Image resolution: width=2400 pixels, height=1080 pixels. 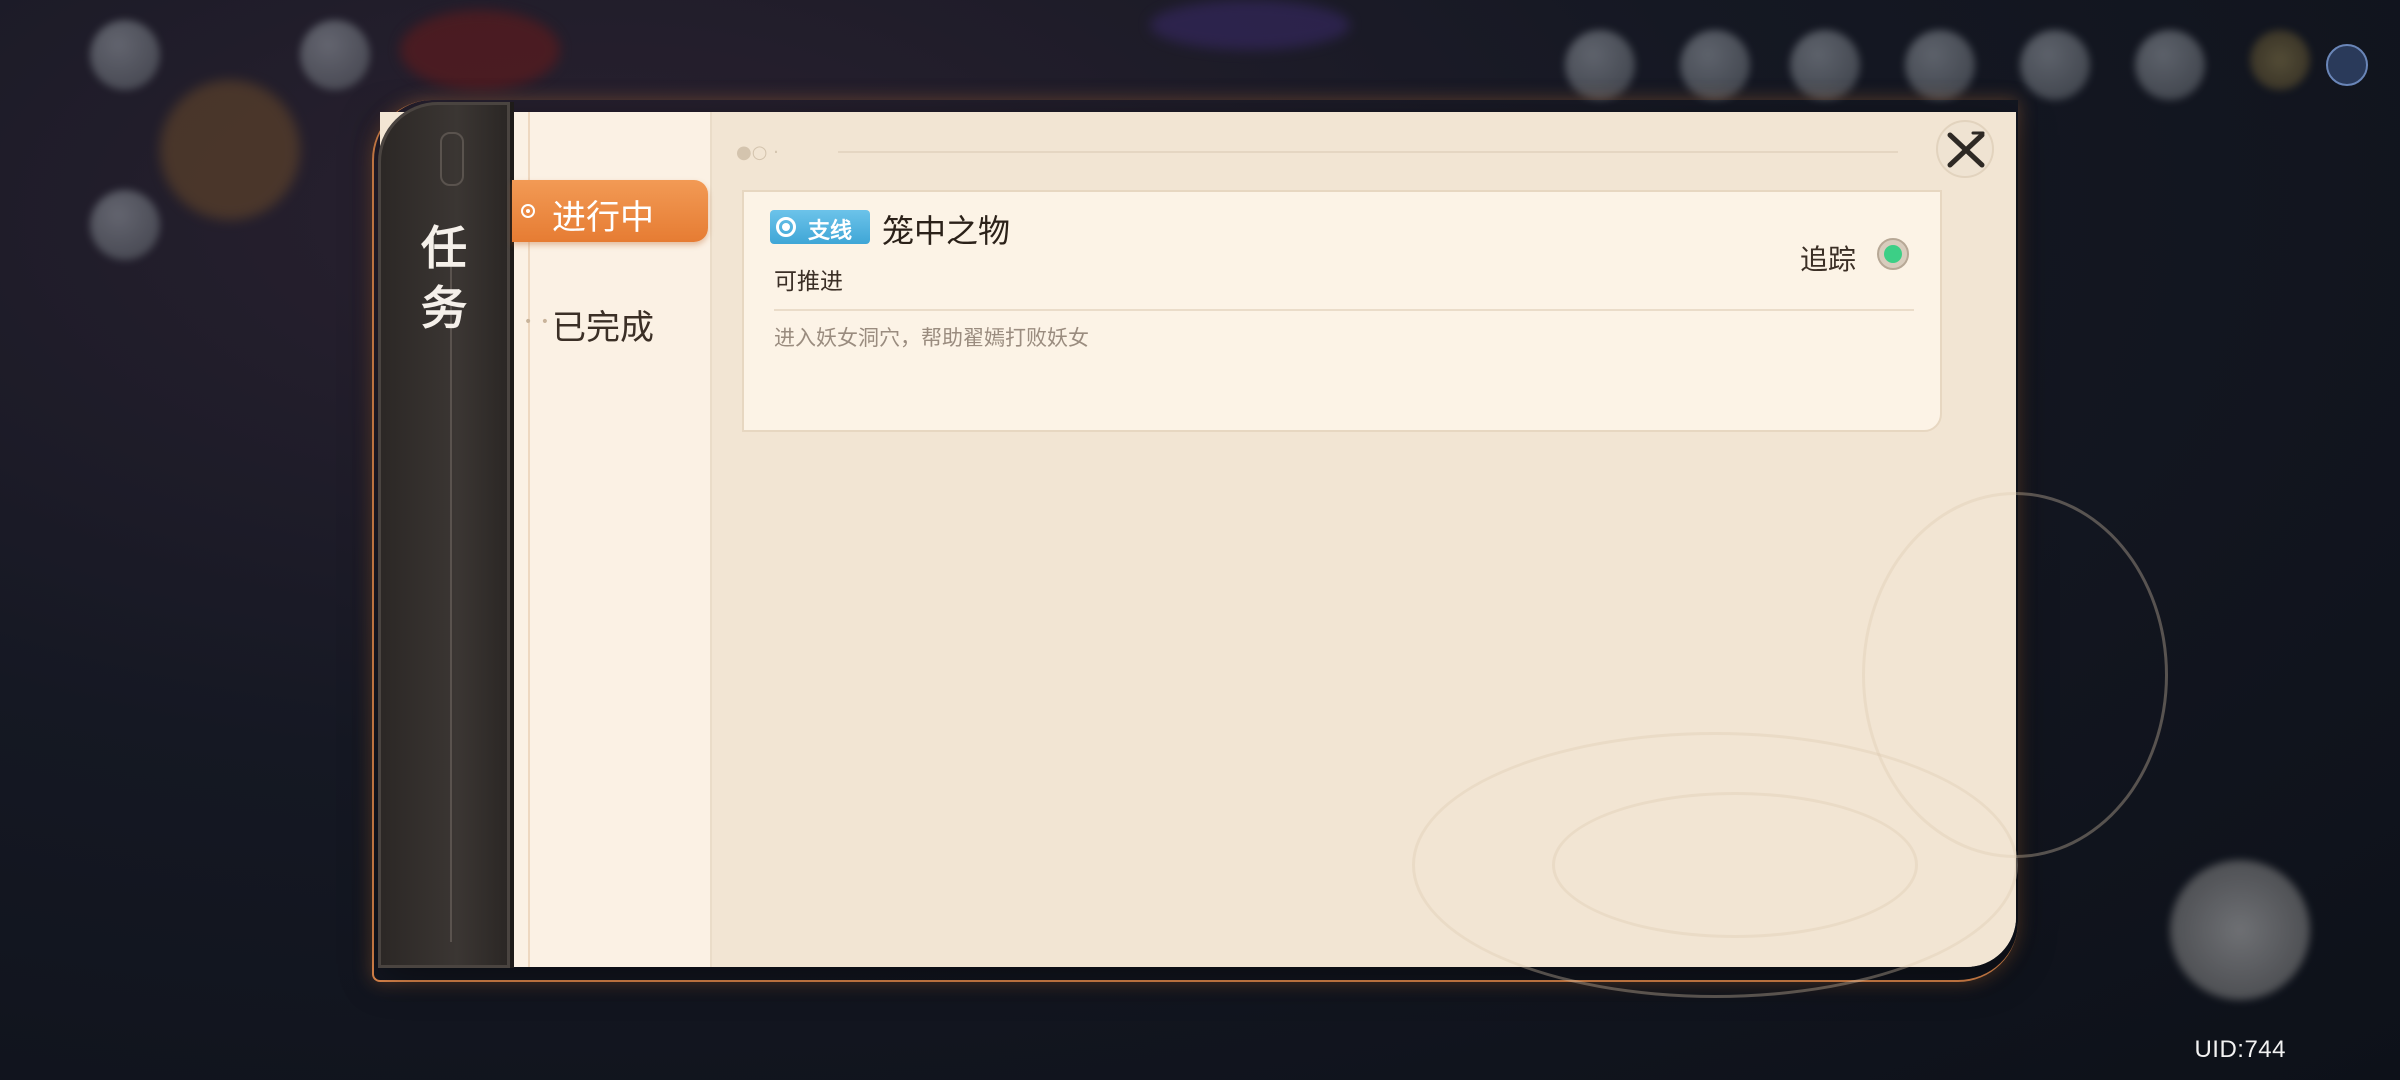 What do you see at coordinates (528, 211) in the screenshot?
I see `active-tab-icon` at bounding box center [528, 211].